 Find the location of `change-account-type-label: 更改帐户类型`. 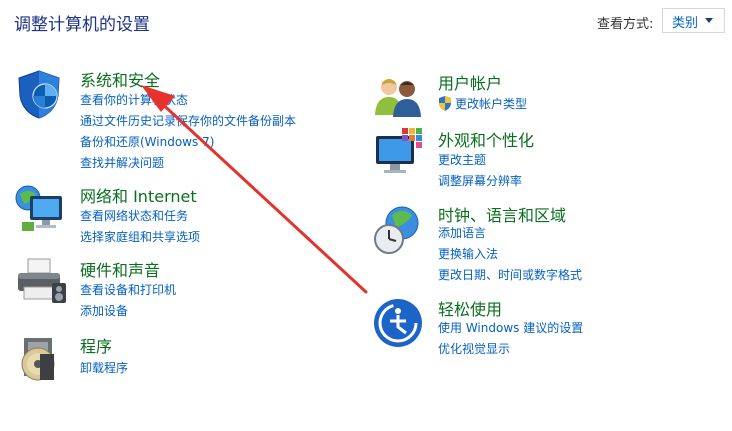

change-account-type-label: 更改帐户类型 is located at coordinates (491, 104).